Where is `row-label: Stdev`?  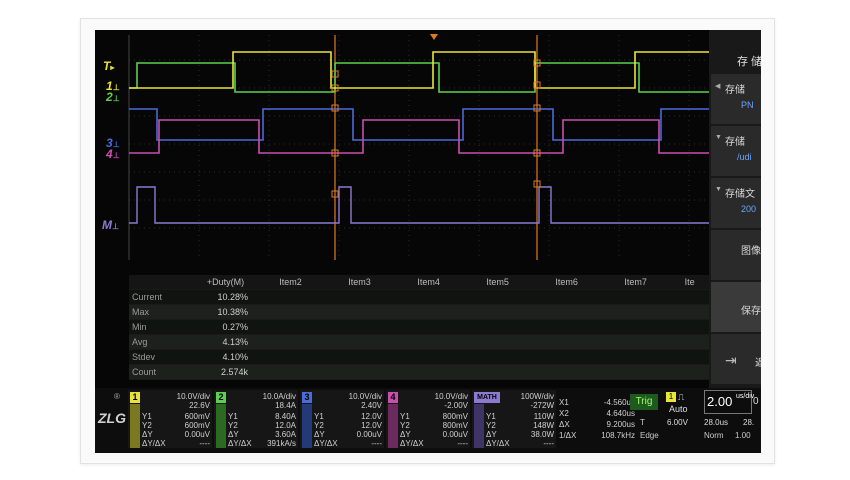 row-label: Stdev is located at coordinates (162, 357).